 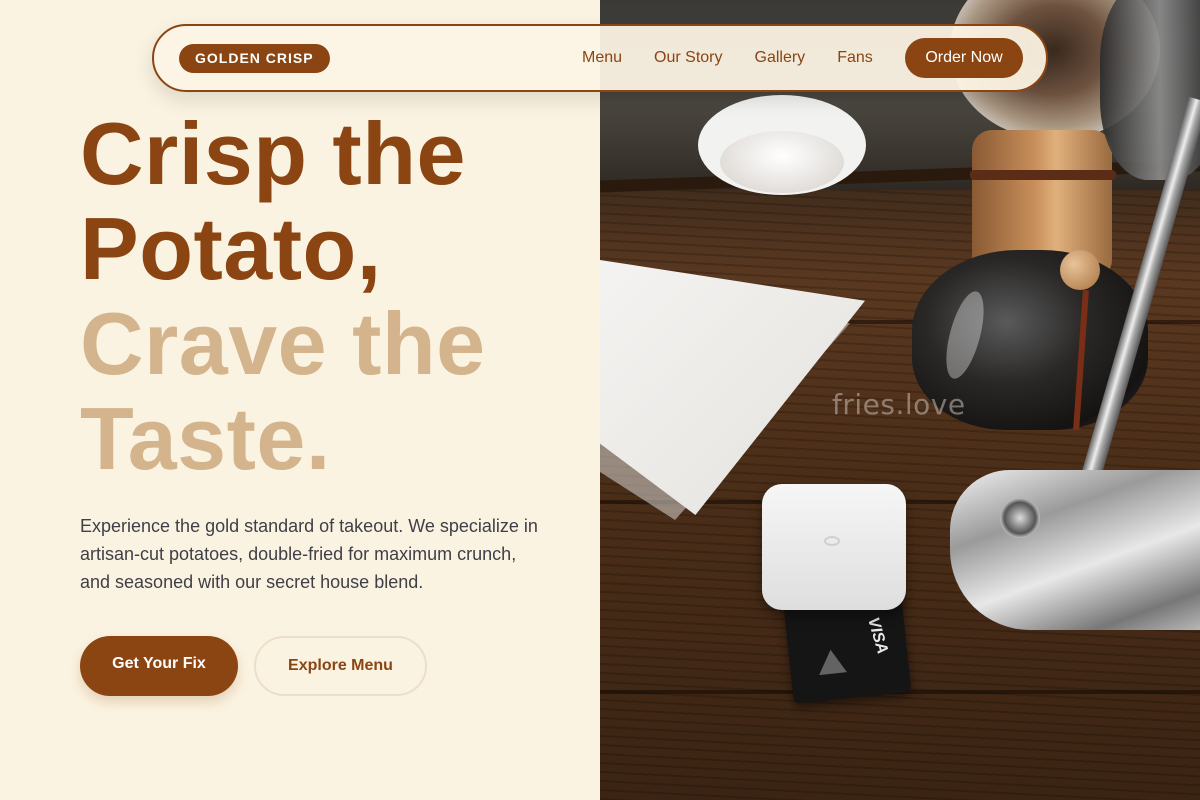 I want to click on headline-line-4: Taste., so click(x=205, y=438).